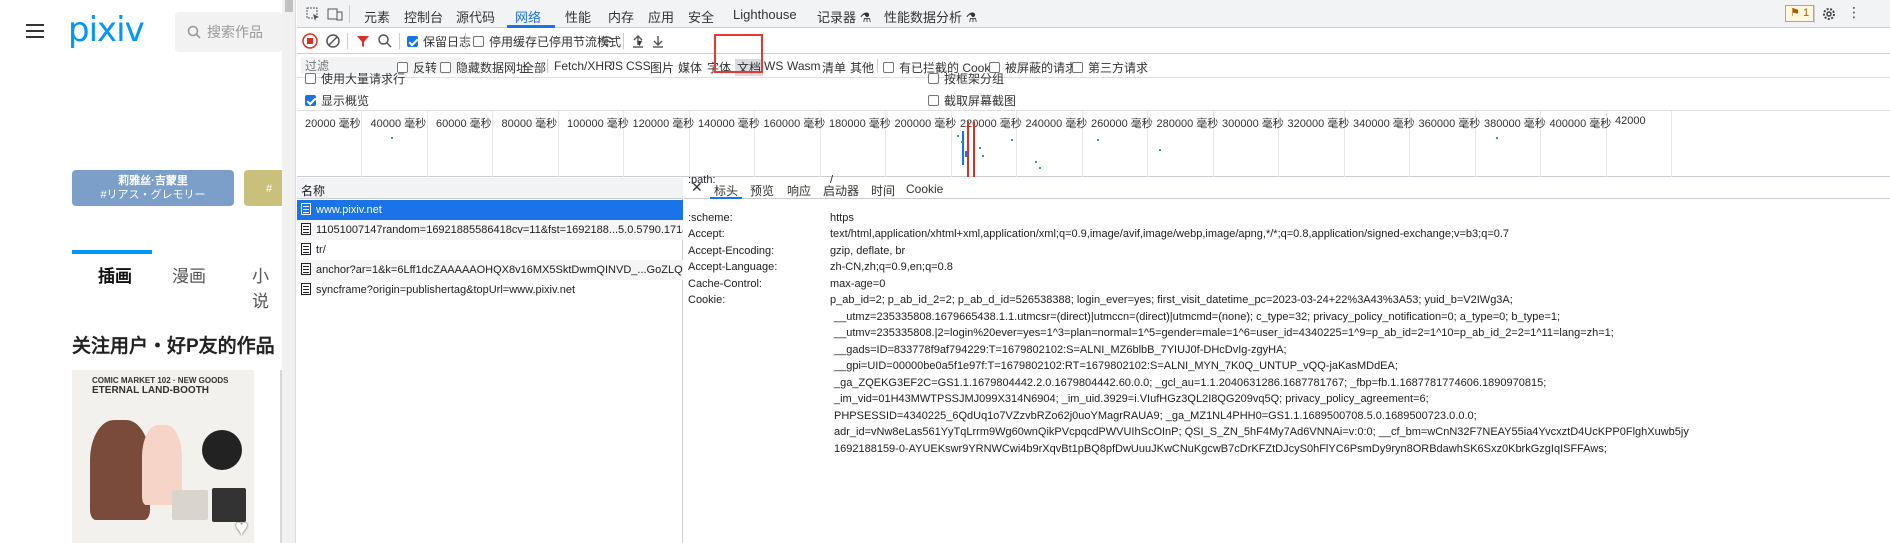 The height and width of the screenshot is (543, 1890). I want to click on show-overview-checkbox: 显示概览, so click(337, 100).